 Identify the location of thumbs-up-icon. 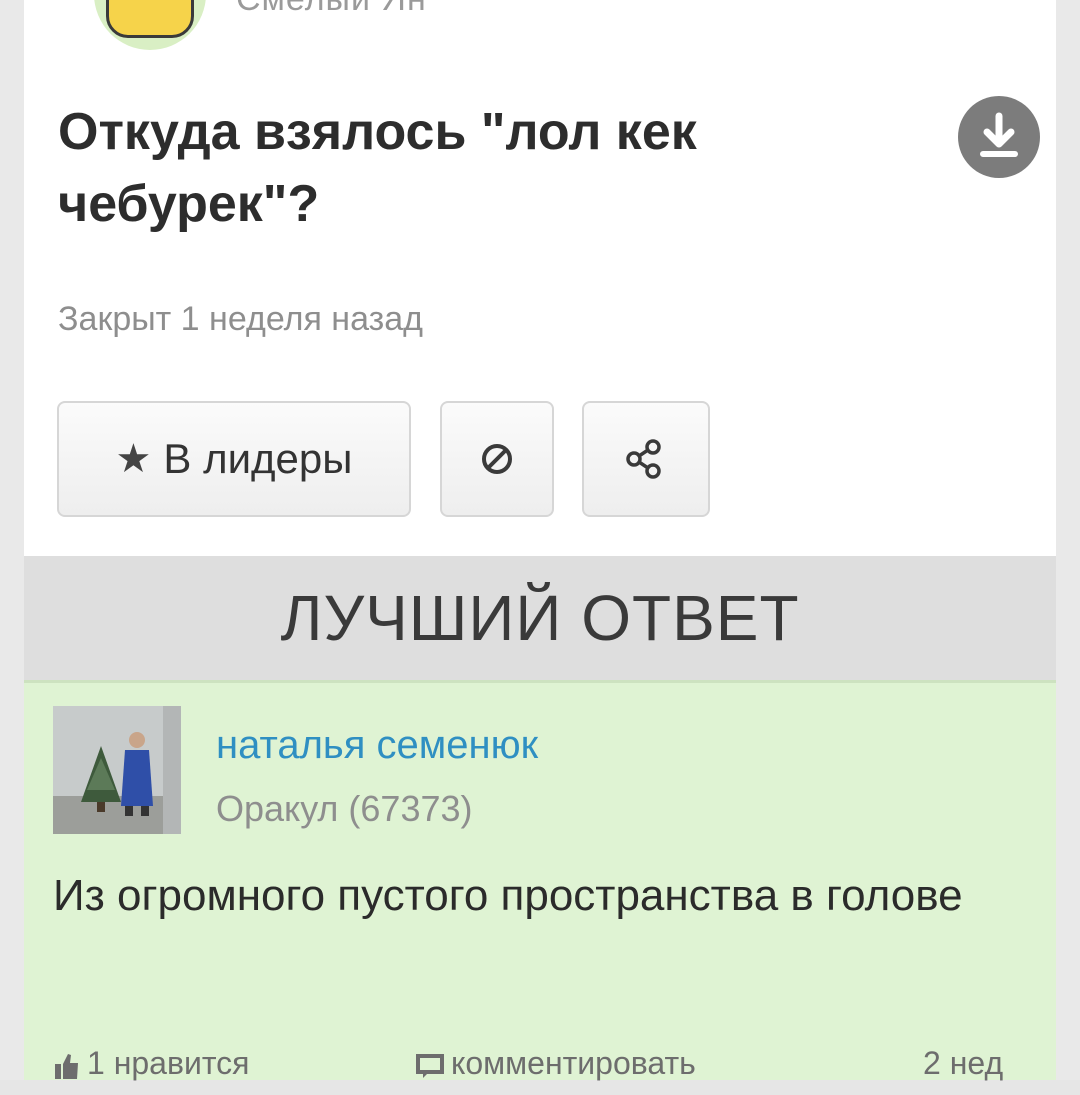
(66, 1066).